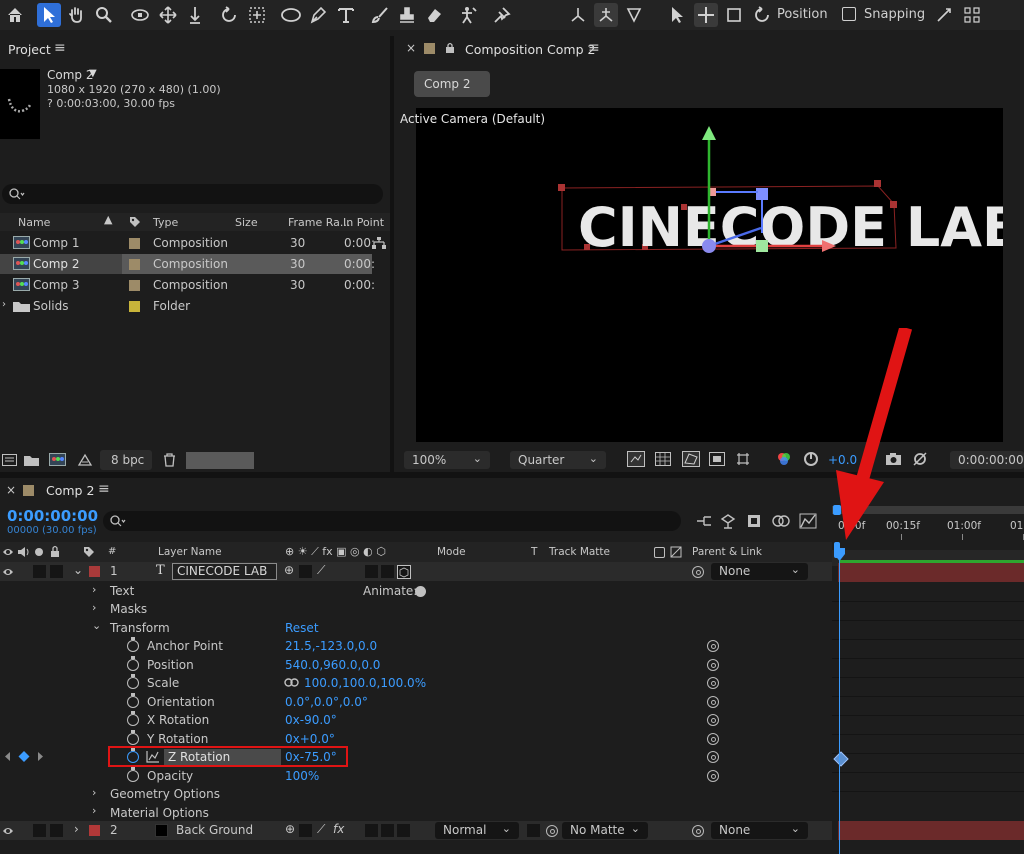 This screenshot has height=854, width=1024. I want to click on timeline-tab-title: Comp 2, so click(70, 490).